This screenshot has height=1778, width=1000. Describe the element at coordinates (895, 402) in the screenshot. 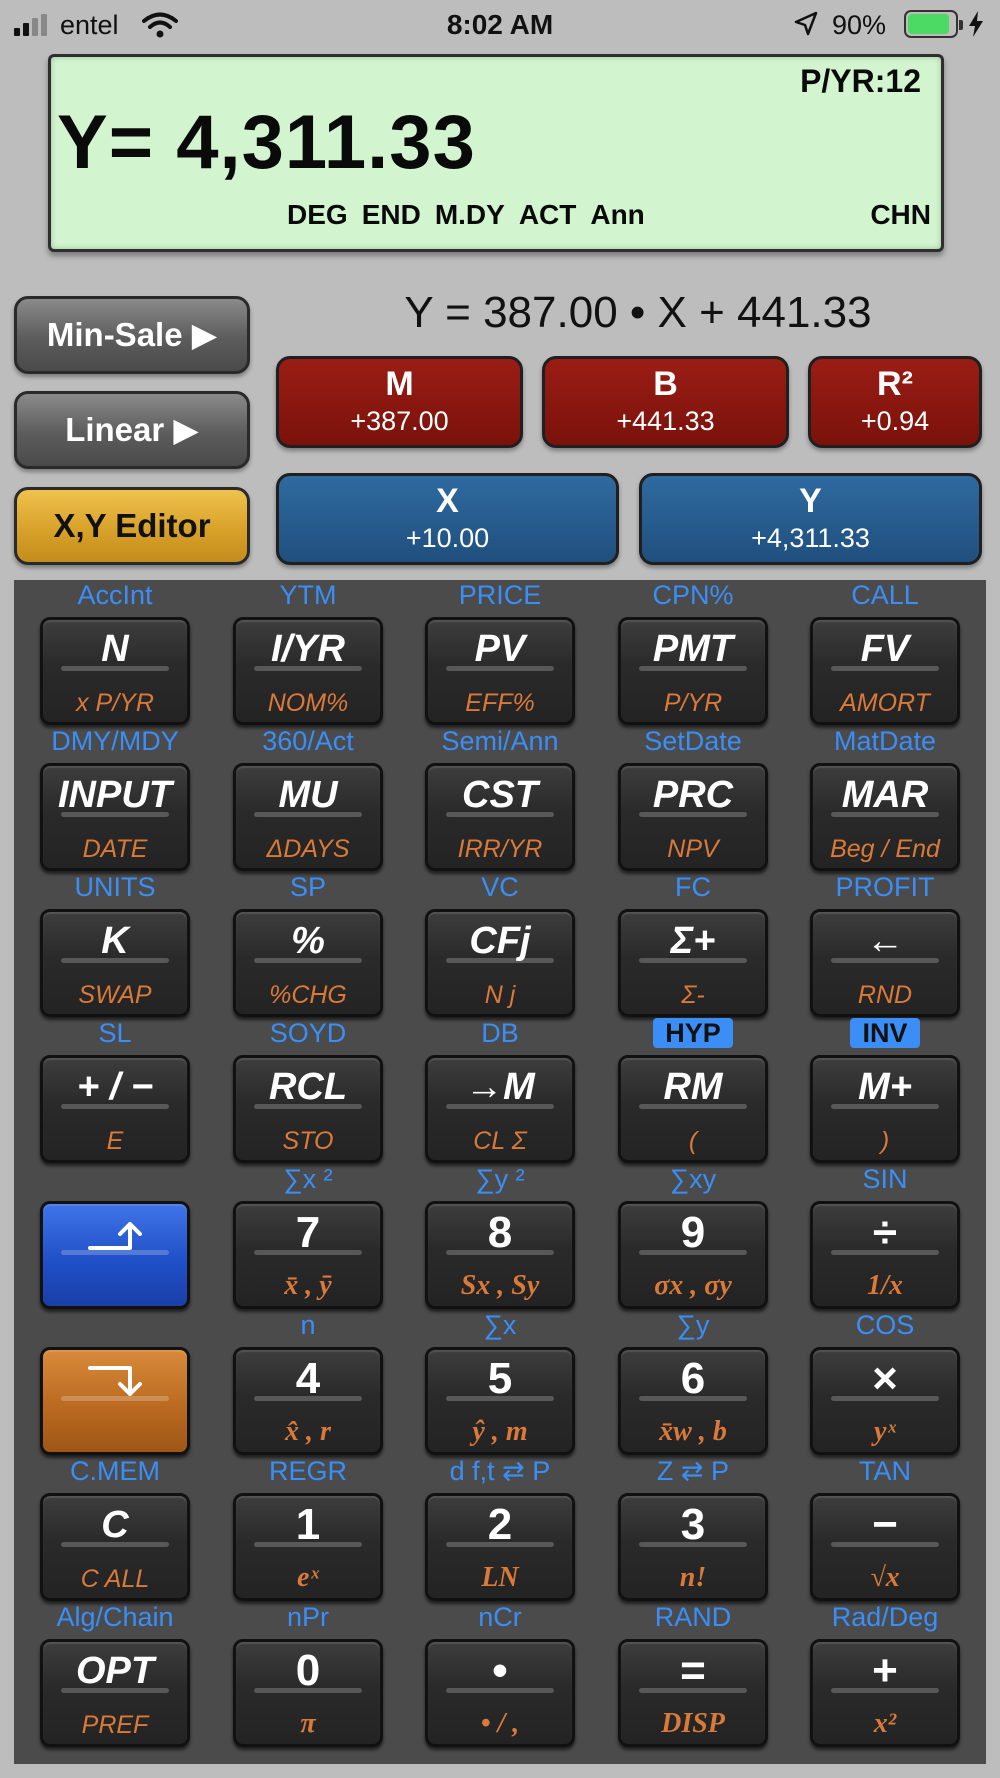

I see `r-squared-button: R² +0.94` at that location.